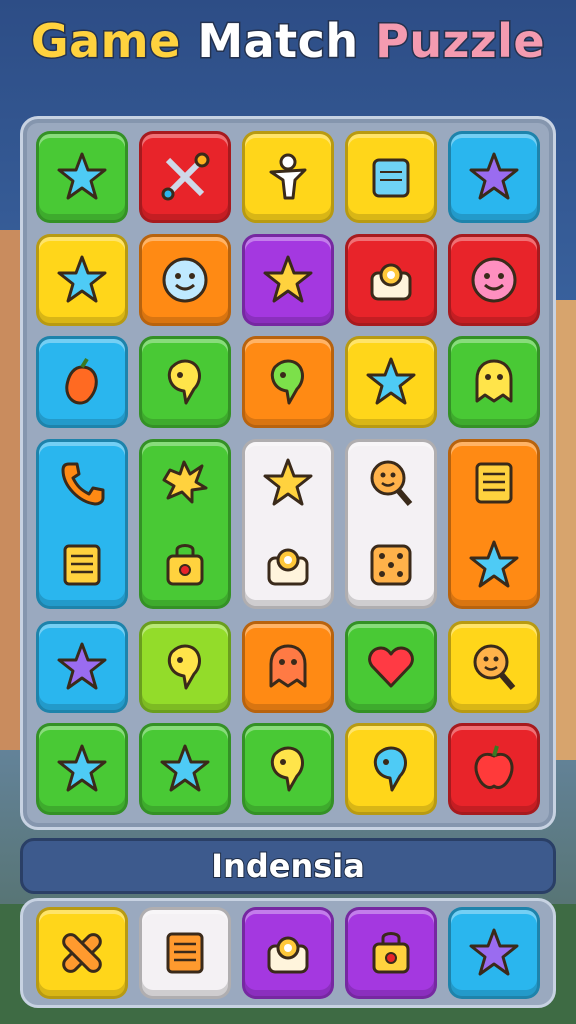 The width and height of the screenshot is (576, 1024). What do you see at coordinates (391, 565) in the screenshot?
I see `dice-icon` at bounding box center [391, 565].